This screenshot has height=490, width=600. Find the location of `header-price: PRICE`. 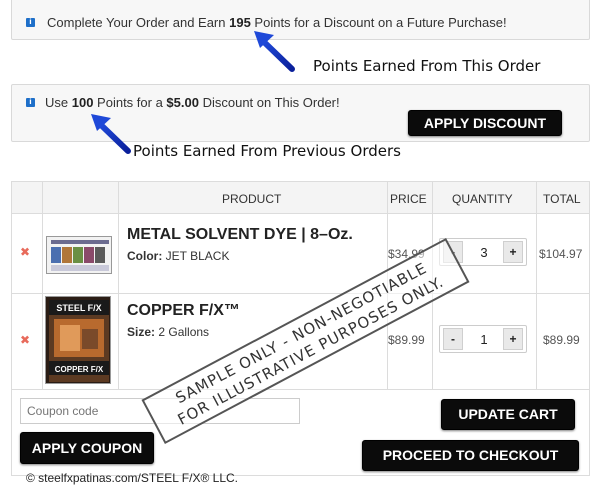

header-price: PRICE is located at coordinates (408, 199).